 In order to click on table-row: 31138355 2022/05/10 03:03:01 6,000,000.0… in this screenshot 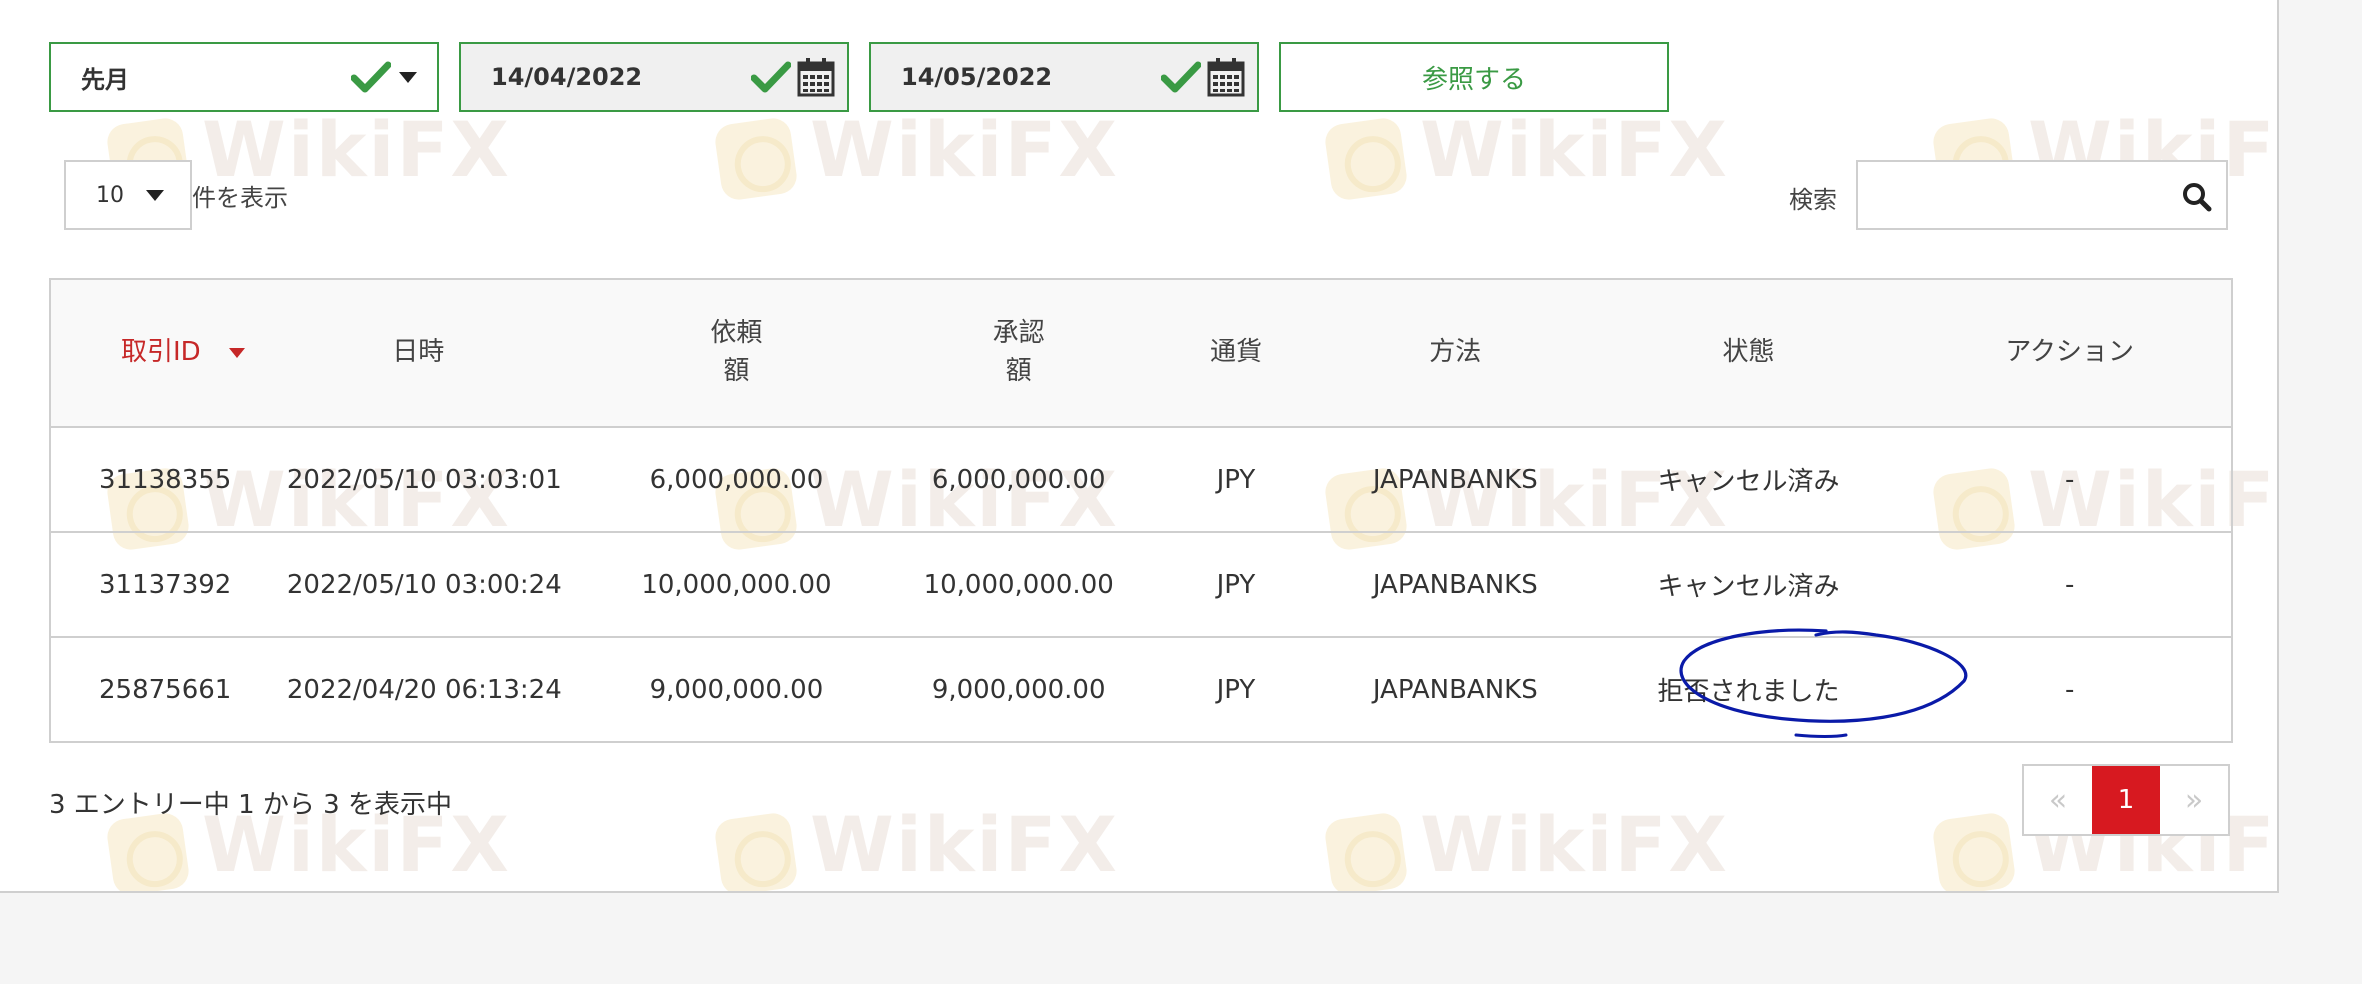, I will do `click(1141, 478)`.